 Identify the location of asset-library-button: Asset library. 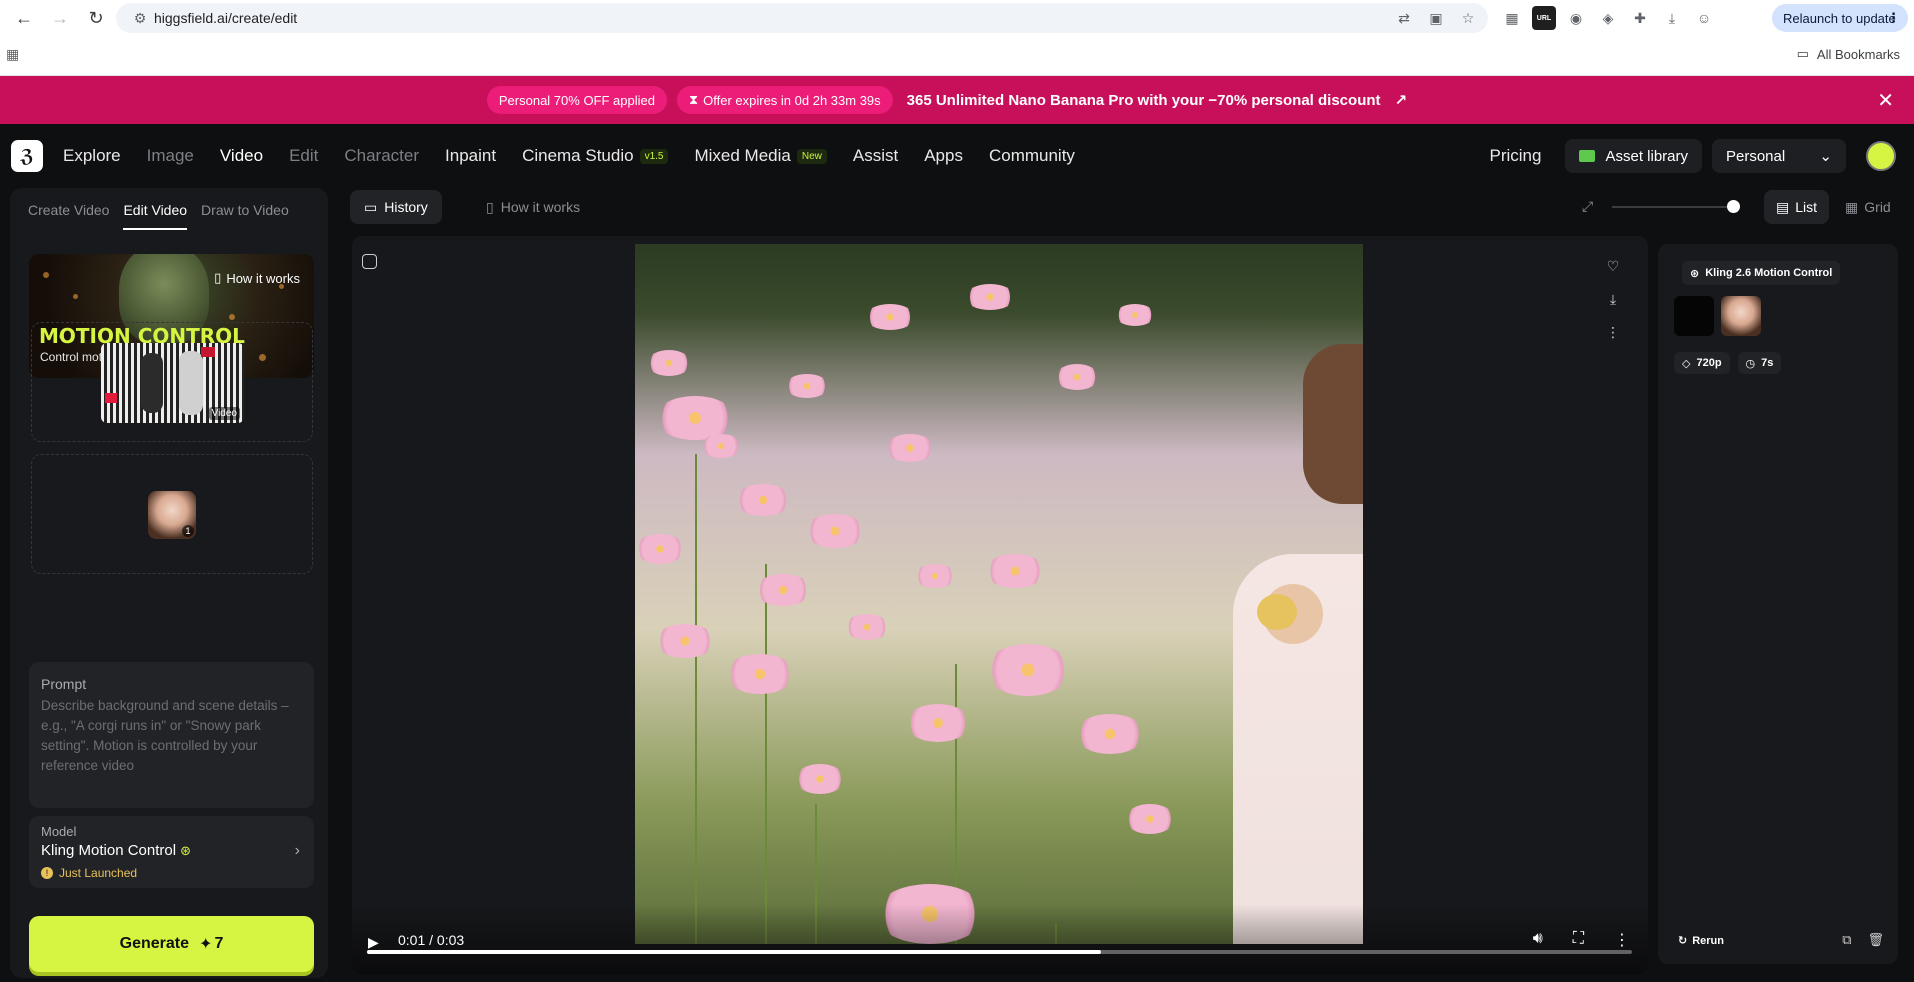
(1633, 156).